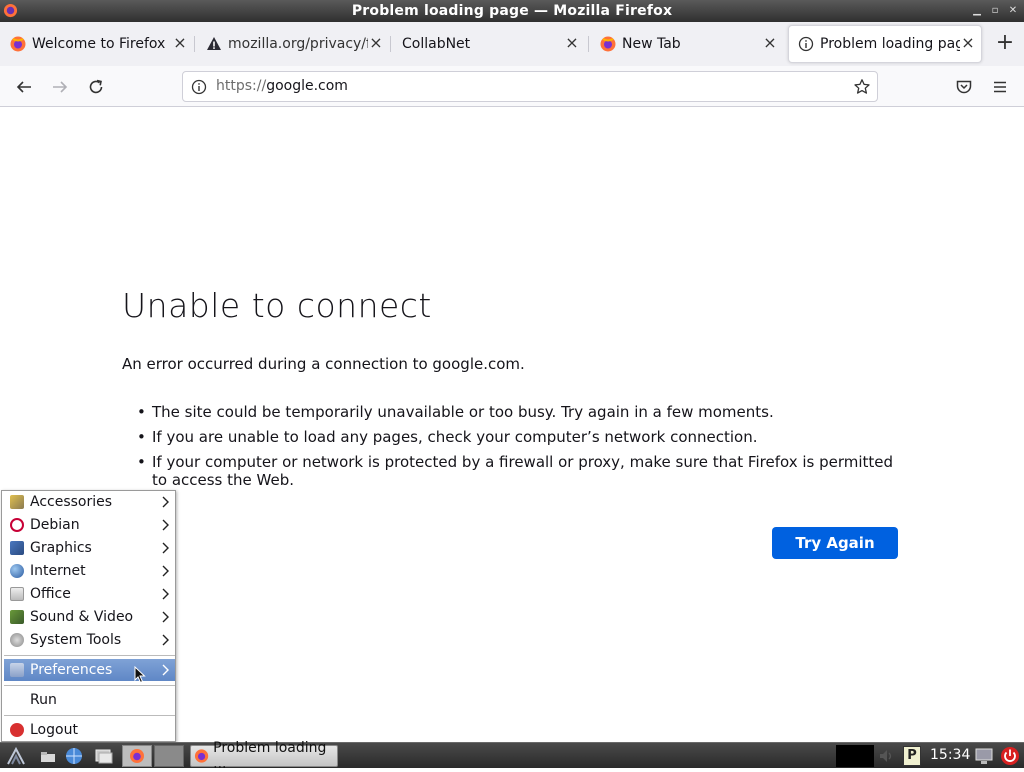  Describe the element at coordinates (1010, 756) in the screenshot. I see `power-icon` at that location.